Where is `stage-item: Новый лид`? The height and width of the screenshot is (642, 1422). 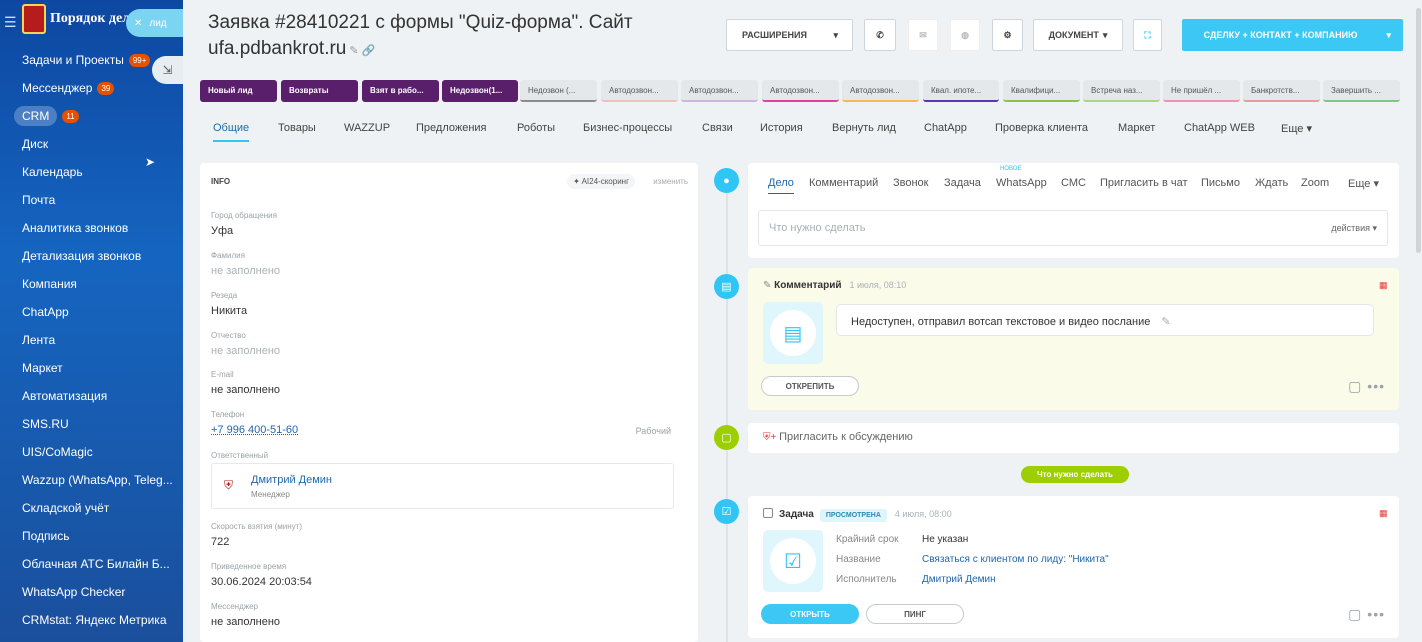
stage-item: Новый лид is located at coordinates (238, 91).